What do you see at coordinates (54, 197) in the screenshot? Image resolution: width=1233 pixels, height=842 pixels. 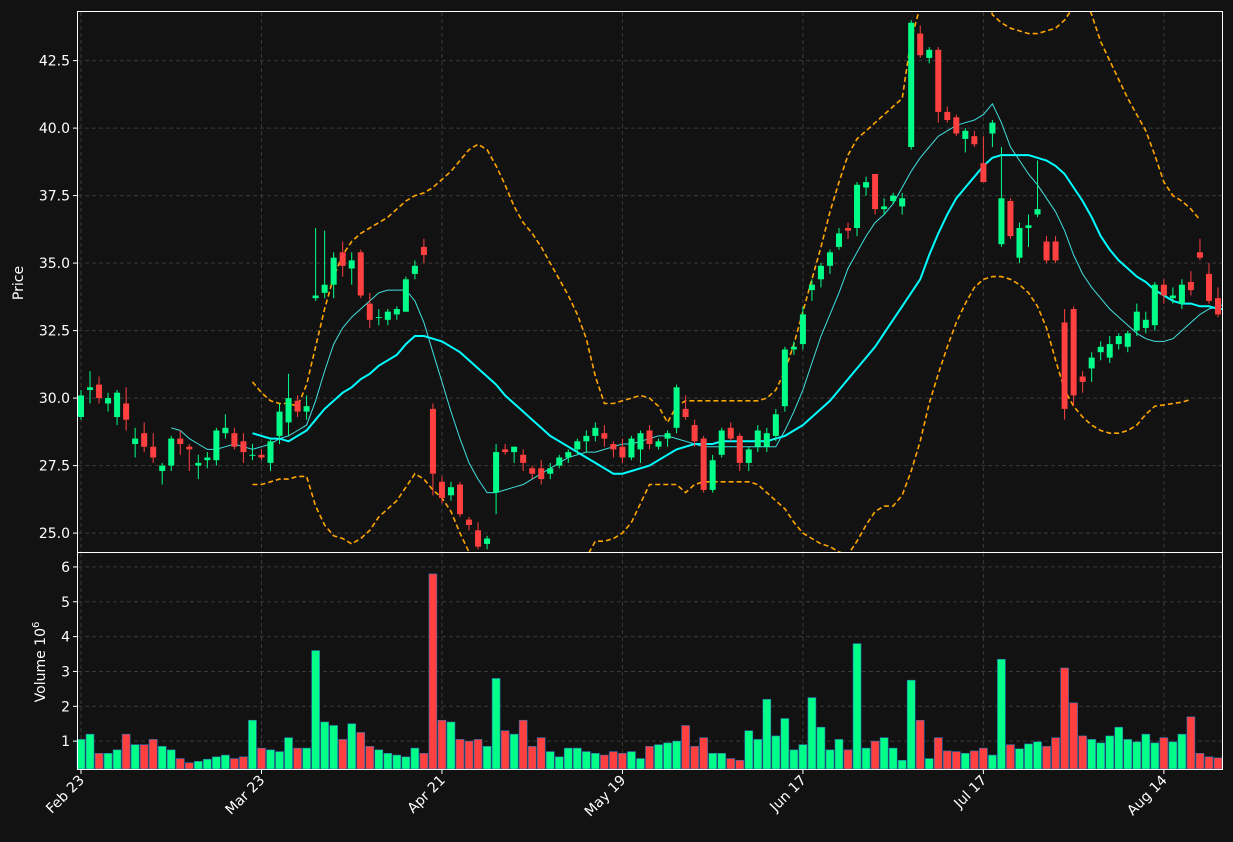 I see `price-tick-label: 37.5` at bounding box center [54, 197].